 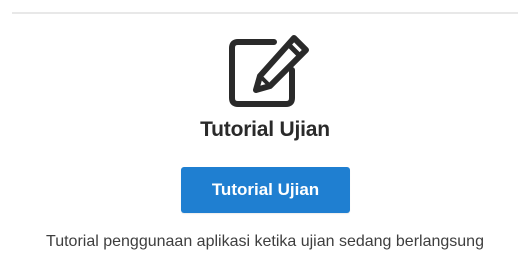 I want to click on card-title: Tutorial Ujian, so click(x=265, y=129).